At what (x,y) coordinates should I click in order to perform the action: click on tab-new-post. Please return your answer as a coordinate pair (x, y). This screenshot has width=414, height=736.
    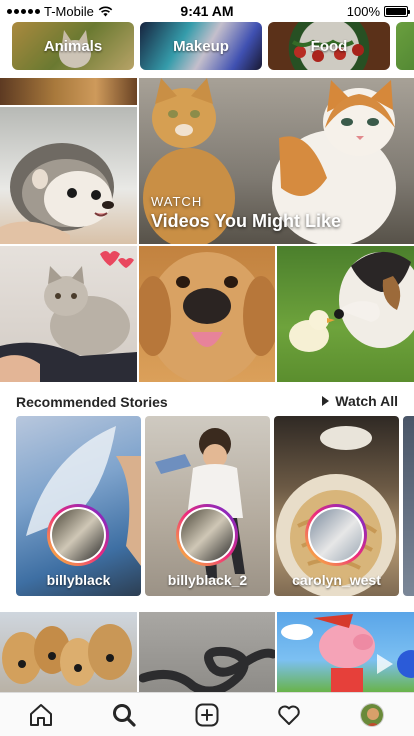
    Looking at the image, I should click on (207, 715).